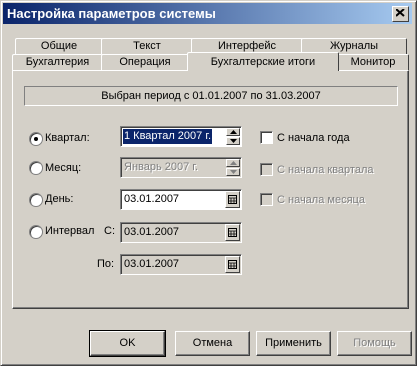 Image resolution: width=417 pixels, height=366 pixels. What do you see at coordinates (109, 231) in the screenshot?
I see `interval-from-label: С:` at bounding box center [109, 231].